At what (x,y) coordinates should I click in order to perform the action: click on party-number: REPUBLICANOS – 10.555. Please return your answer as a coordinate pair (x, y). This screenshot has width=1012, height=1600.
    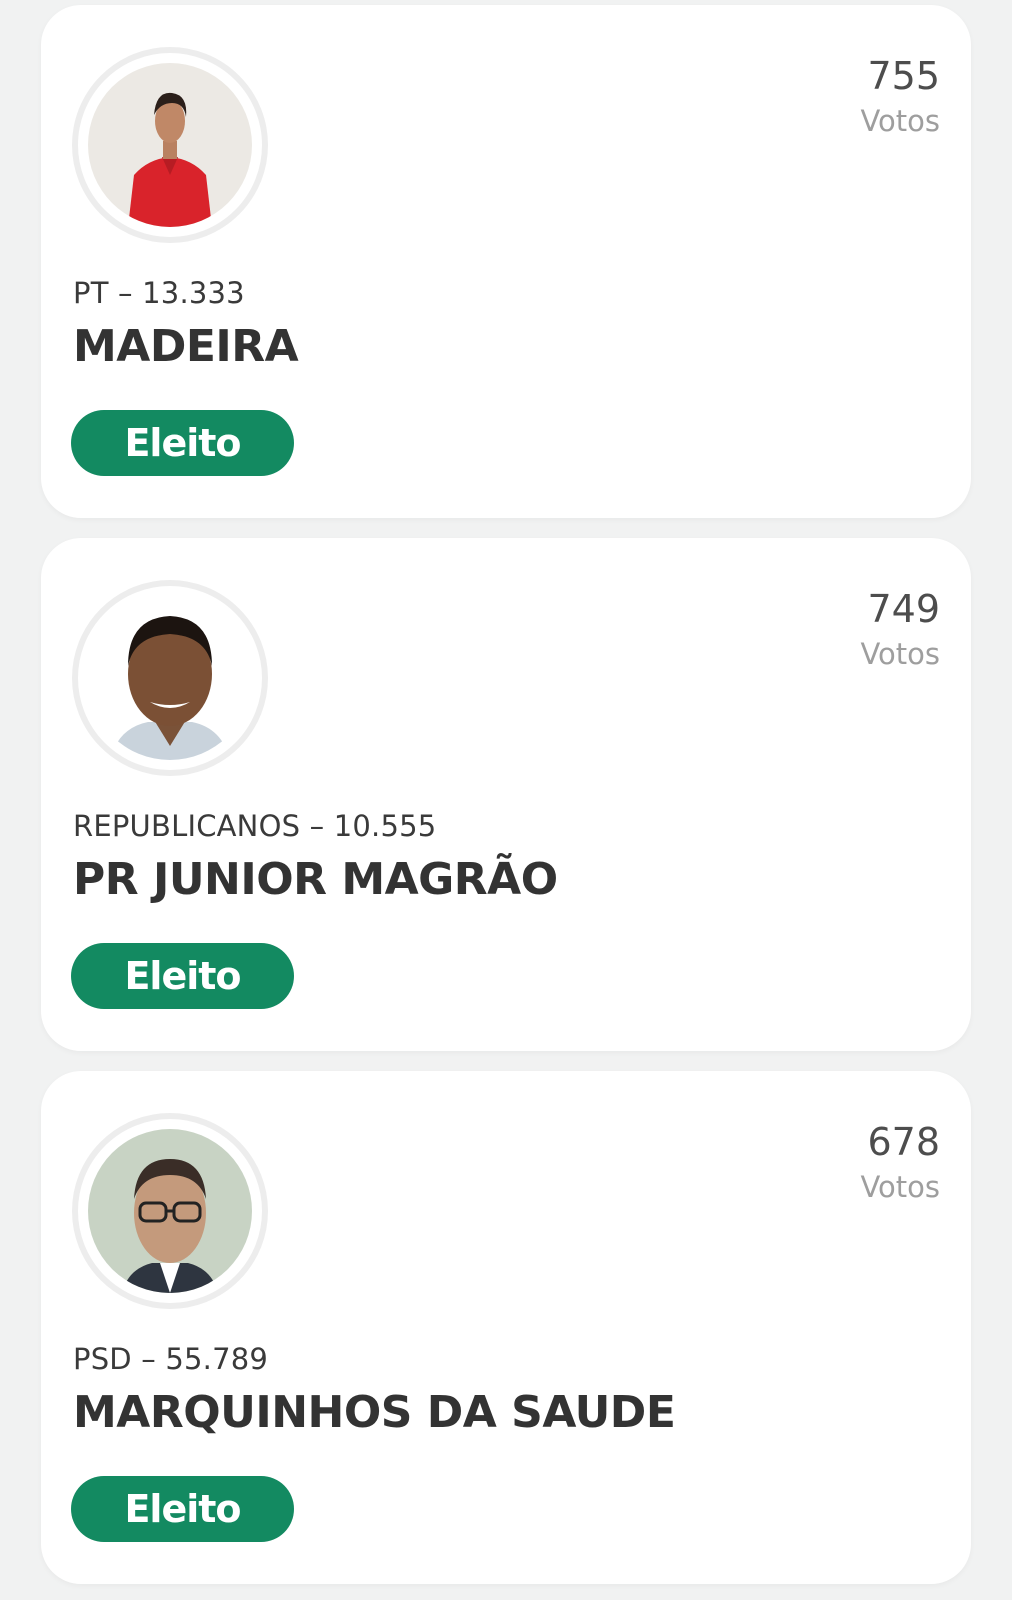
    Looking at the image, I should click on (255, 826).